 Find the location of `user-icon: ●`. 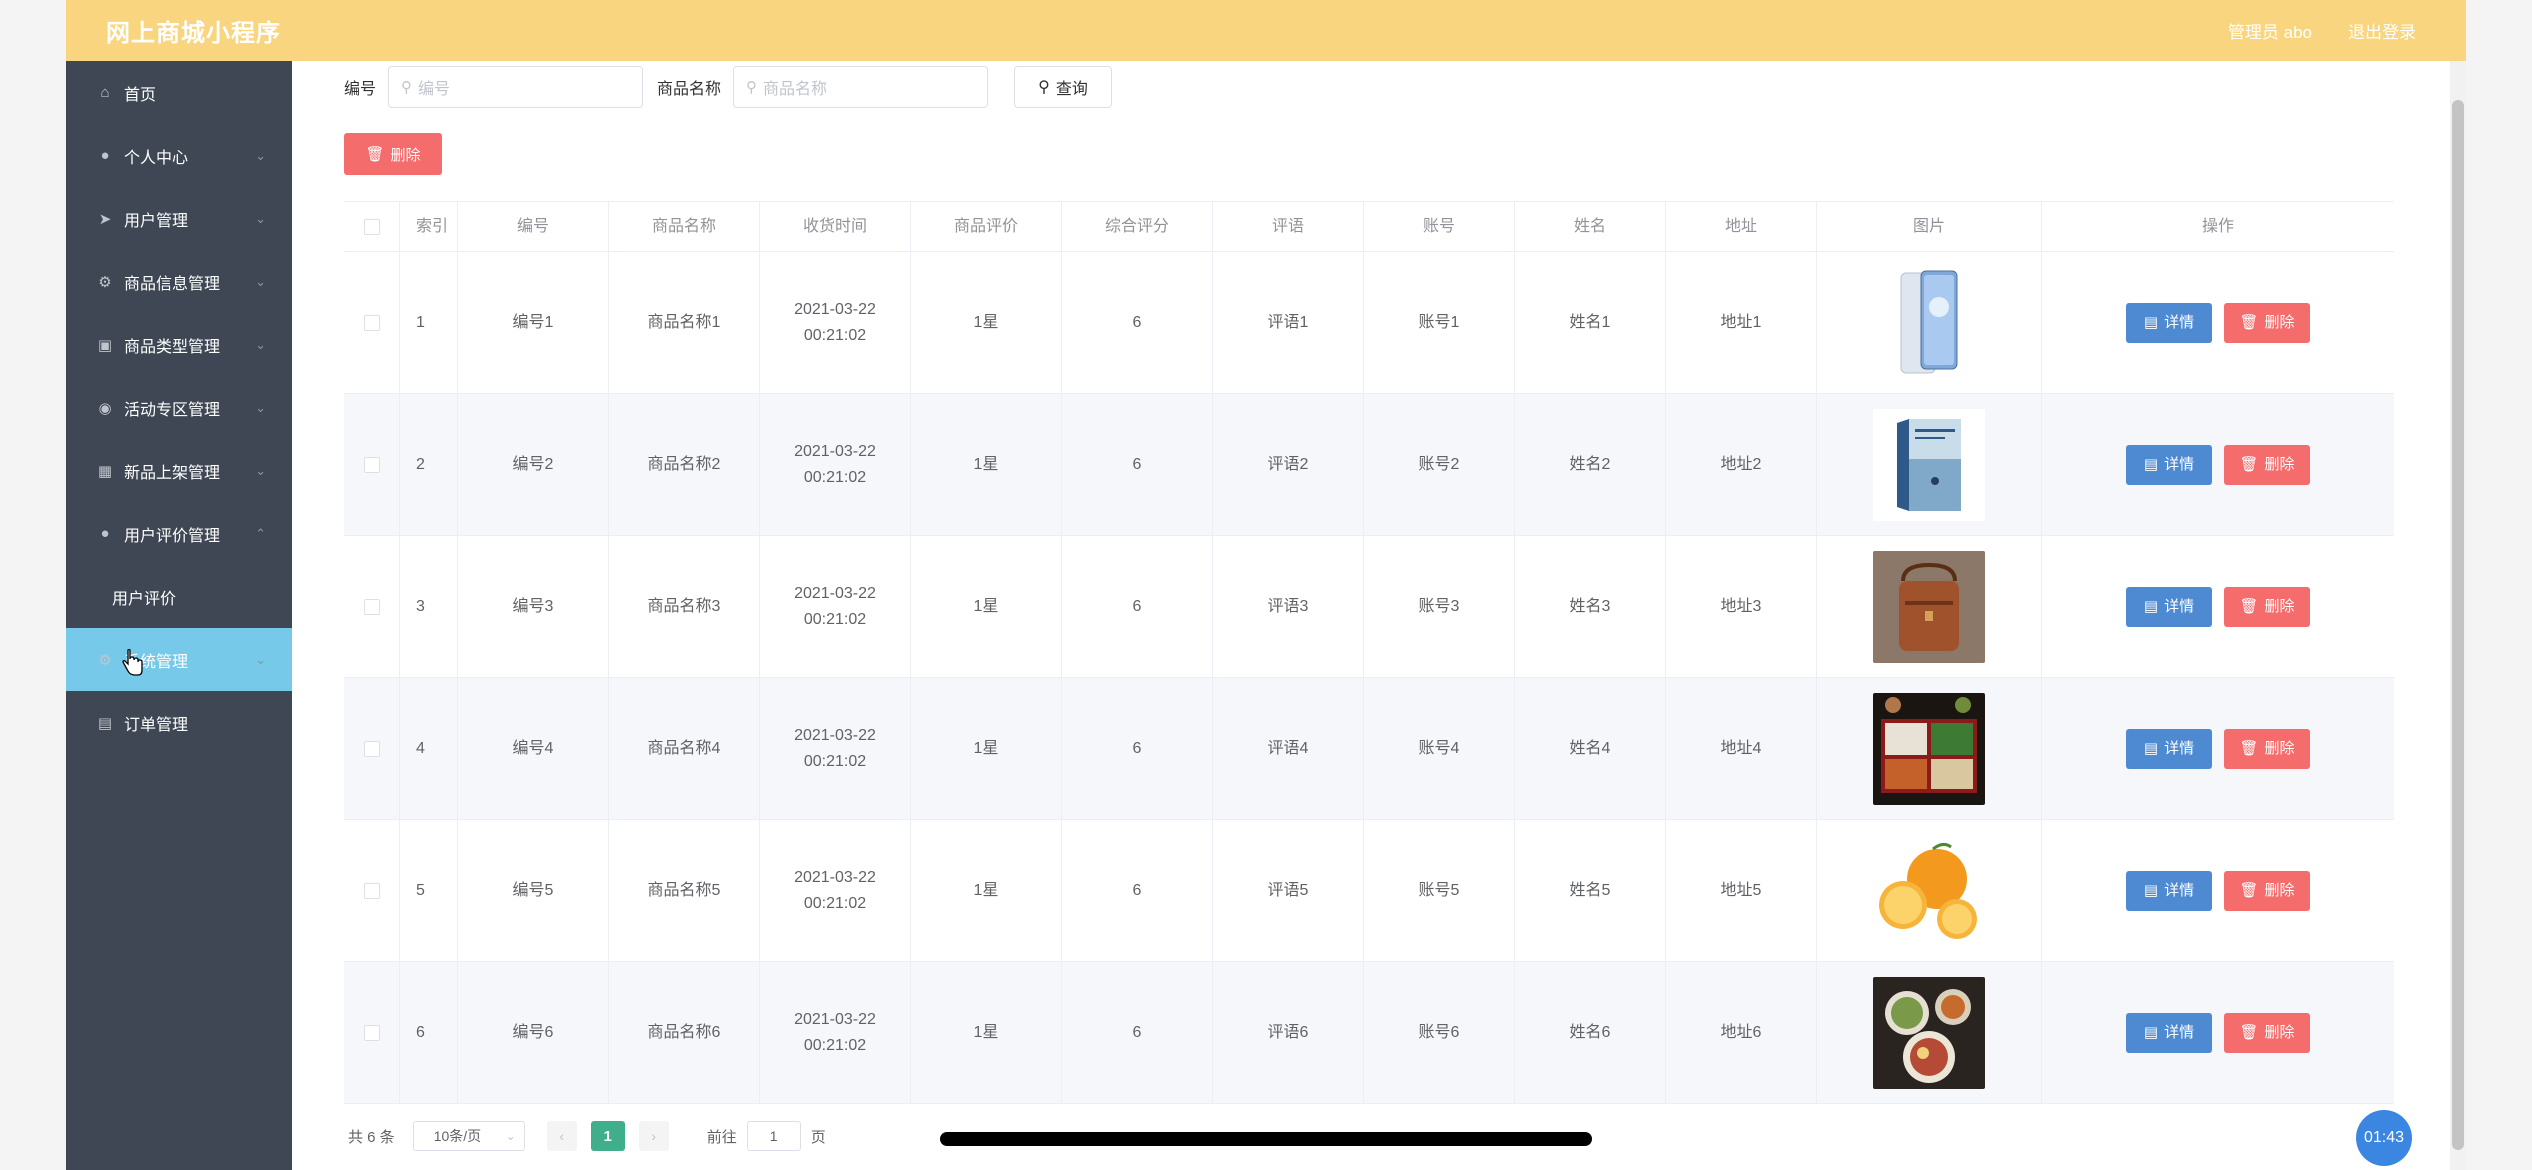

user-icon: ● is located at coordinates (105, 155).